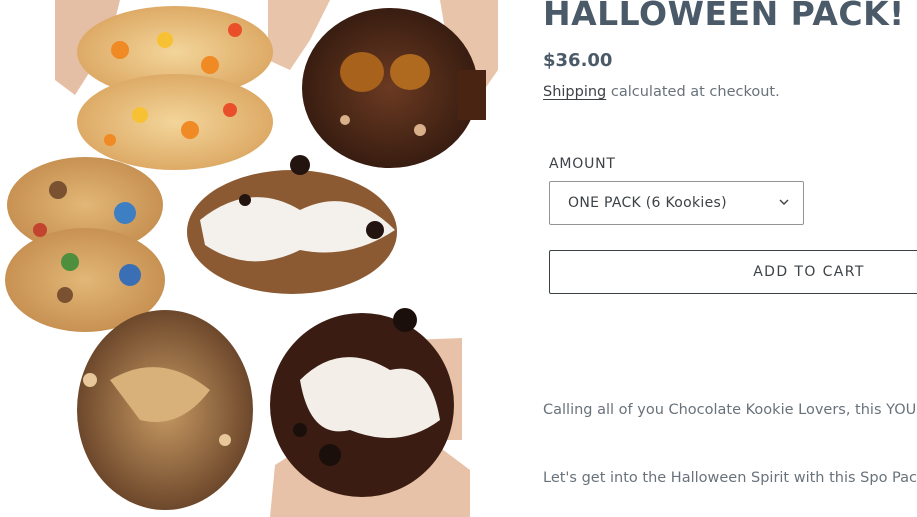 Image resolution: width=917 pixels, height=517 pixels. Describe the element at coordinates (733, 272) in the screenshot. I see `add-to-cart-button: ADD TO CART` at that location.